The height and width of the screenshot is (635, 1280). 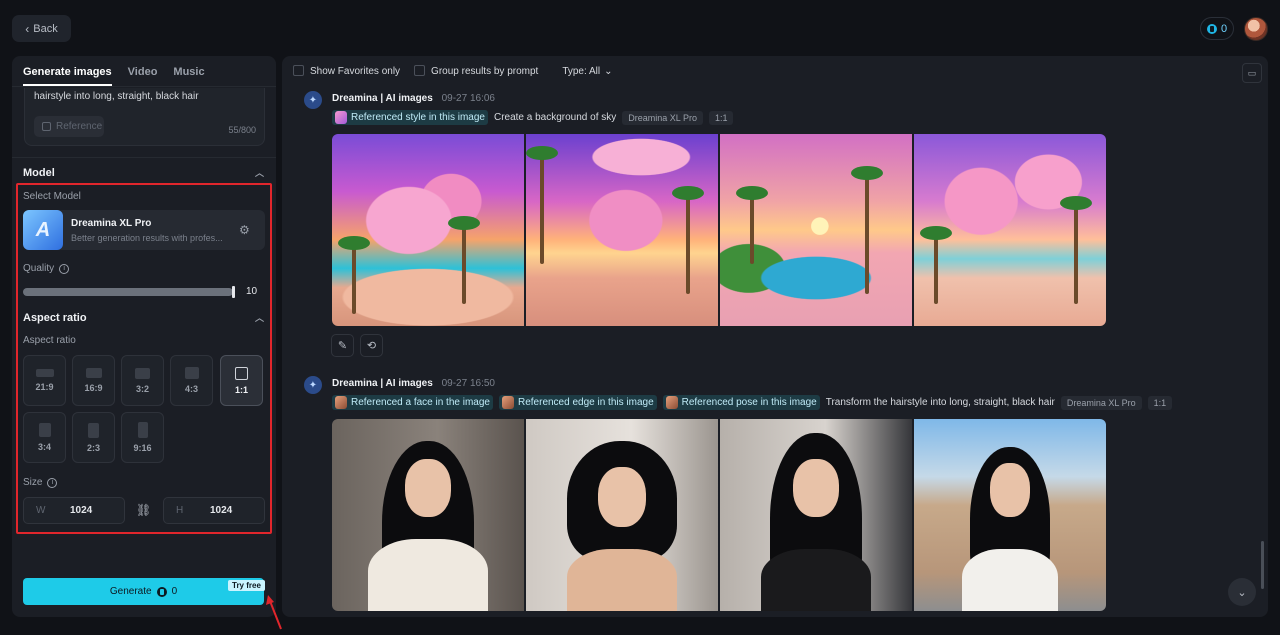 What do you see at coordinates (142, 380) in the screenshot?
I see `ratio-3-2: 3:2` at bounding box center [142, 380].